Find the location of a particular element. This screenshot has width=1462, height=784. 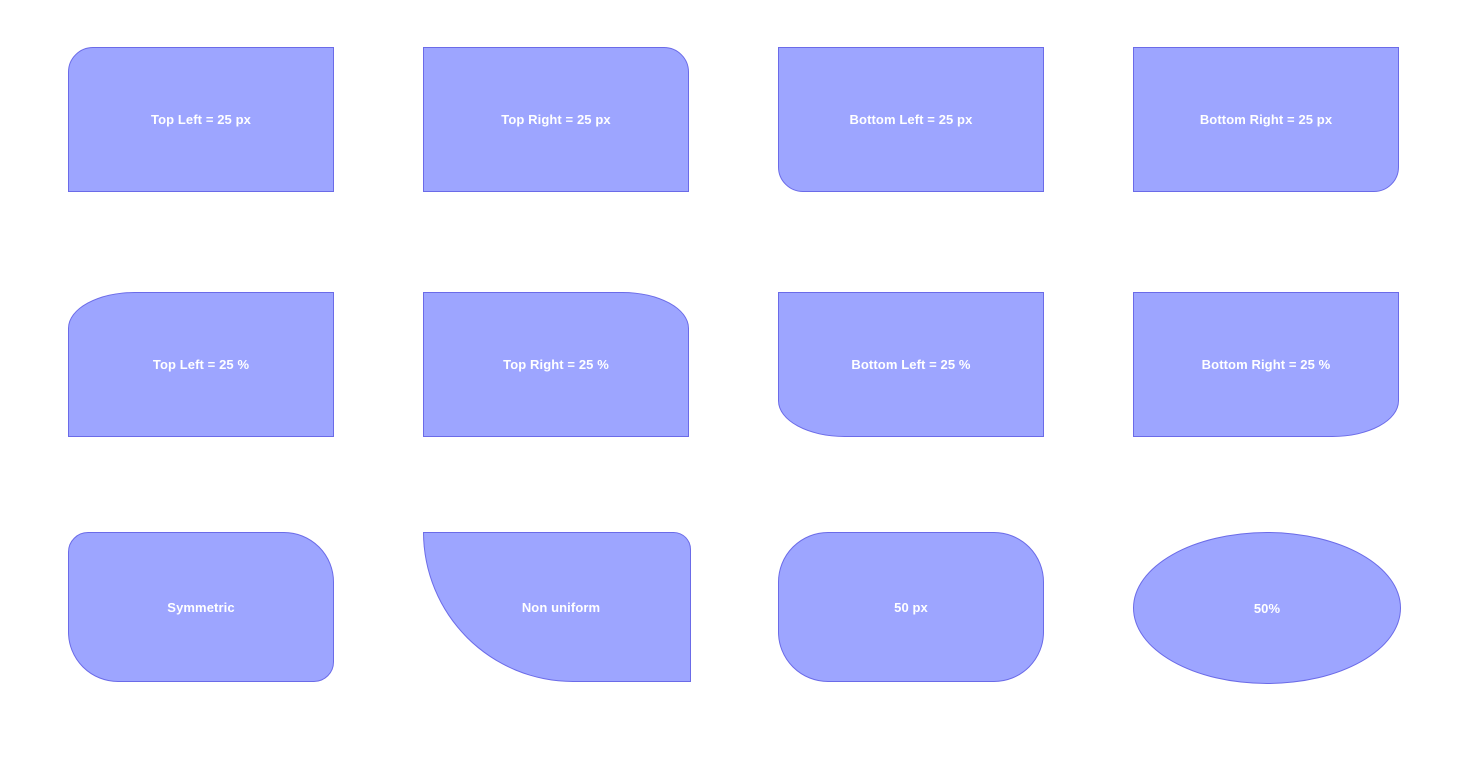

shape-bottom-left-25px: Bottom Left = 25 px is located at coordinates (911, 119).